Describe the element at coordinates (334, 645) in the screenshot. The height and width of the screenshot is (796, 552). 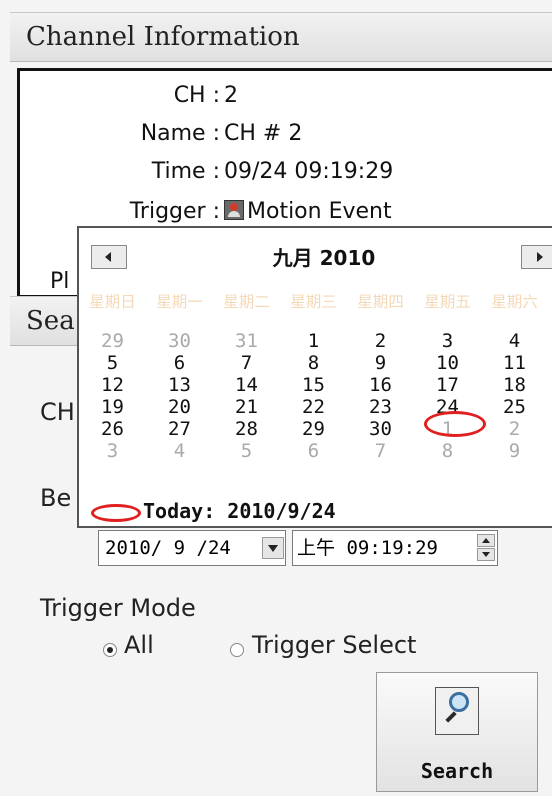
I see `radio-trigger-select-label: Trigger Select` at that location.